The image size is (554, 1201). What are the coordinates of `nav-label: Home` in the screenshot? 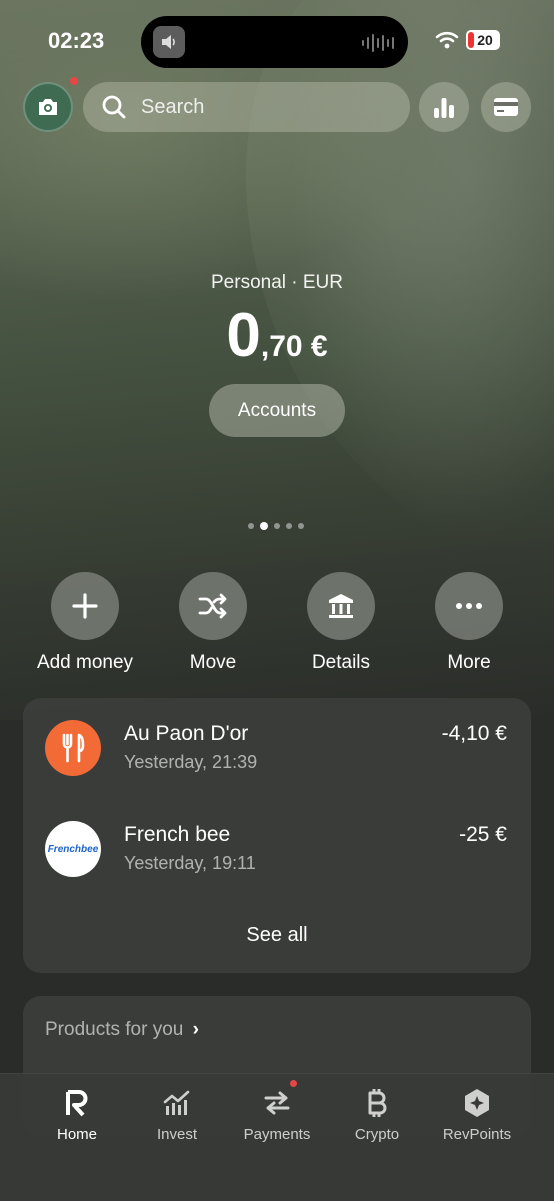 It's located at (76, 1134).